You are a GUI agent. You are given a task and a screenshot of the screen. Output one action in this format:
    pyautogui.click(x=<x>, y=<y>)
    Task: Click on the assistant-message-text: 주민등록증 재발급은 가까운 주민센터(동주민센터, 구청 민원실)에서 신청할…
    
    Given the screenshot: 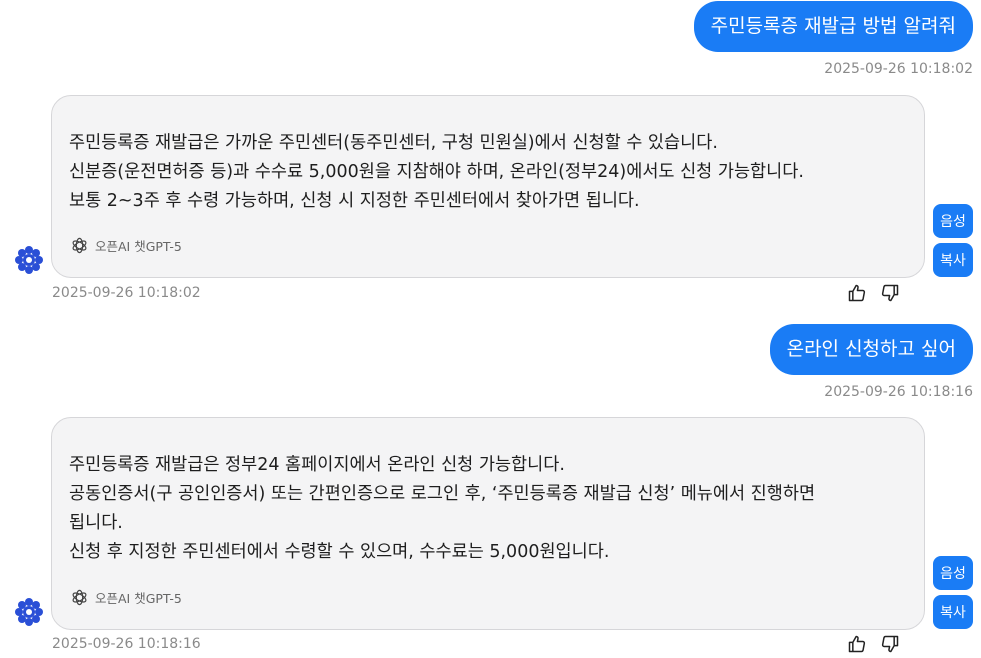 What is the action you would take?
    pyautogui.click(x=486, y=172)
    